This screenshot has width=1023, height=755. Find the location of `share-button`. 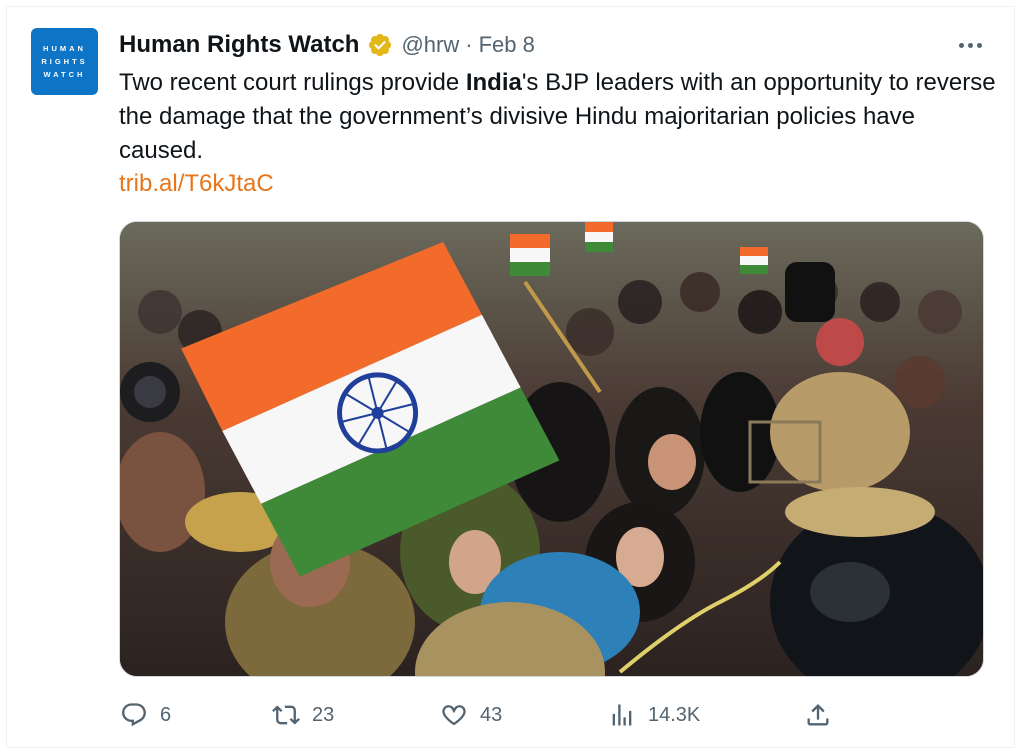

share-button is located at coordinates (818, 715).